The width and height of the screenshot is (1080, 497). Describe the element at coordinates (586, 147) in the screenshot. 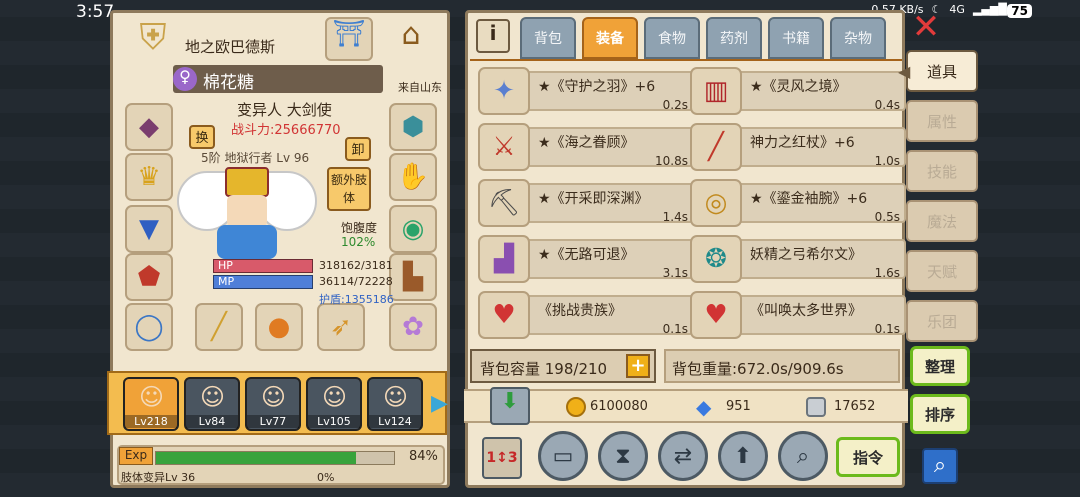

I see `inventory-item: ⚔ ★《海之眷顾》 10.8s` at that location.